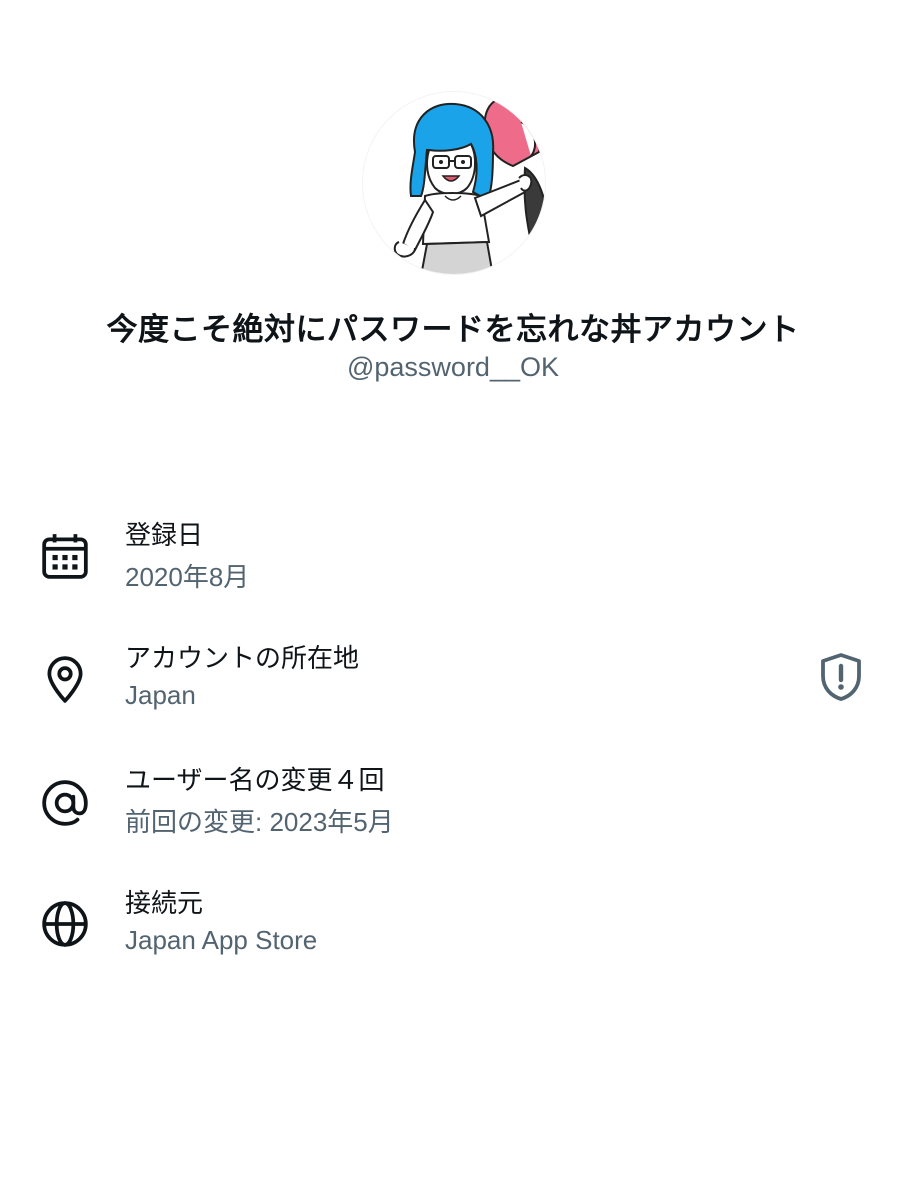 The width and height of the screenshot is (906, 1200). What do you see at coordinates (453, 565) in the screenshot?
I see `info-row-joined: 登録日 2020年8月` at bounding box center [453, 565].